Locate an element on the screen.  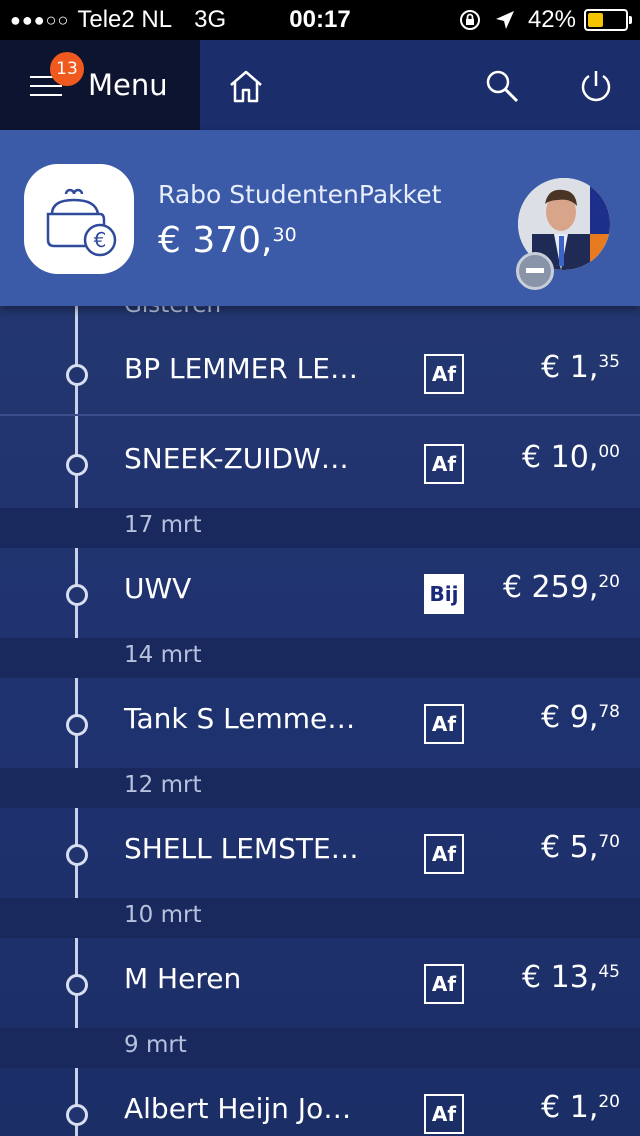
notification-badge: 13 is located at coordinates (67, 69).